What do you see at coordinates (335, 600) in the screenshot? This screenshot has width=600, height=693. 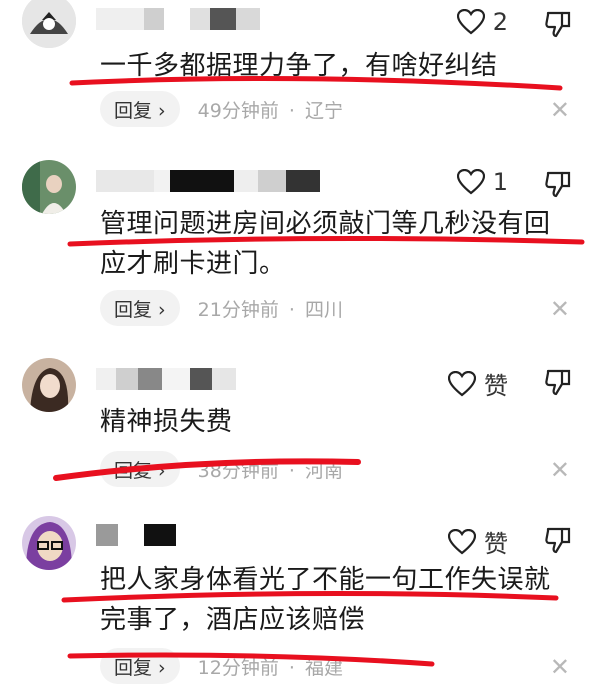 I see `comment-text: 把人家身体看光了不能一句工作失误就 完事了，酒店应该赔偿` at bounding box center [335, 600].